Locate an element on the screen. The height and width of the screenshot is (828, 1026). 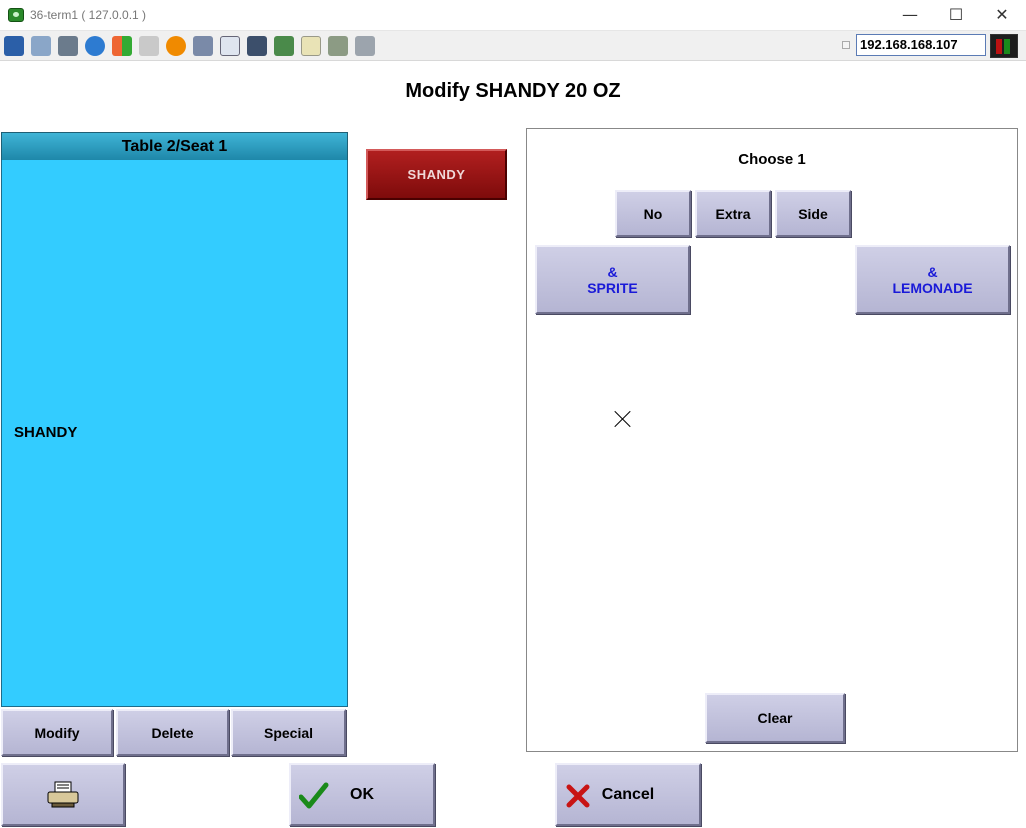
remote-toolbar: 192.168.168.107 is located at coordinates (513, 46).